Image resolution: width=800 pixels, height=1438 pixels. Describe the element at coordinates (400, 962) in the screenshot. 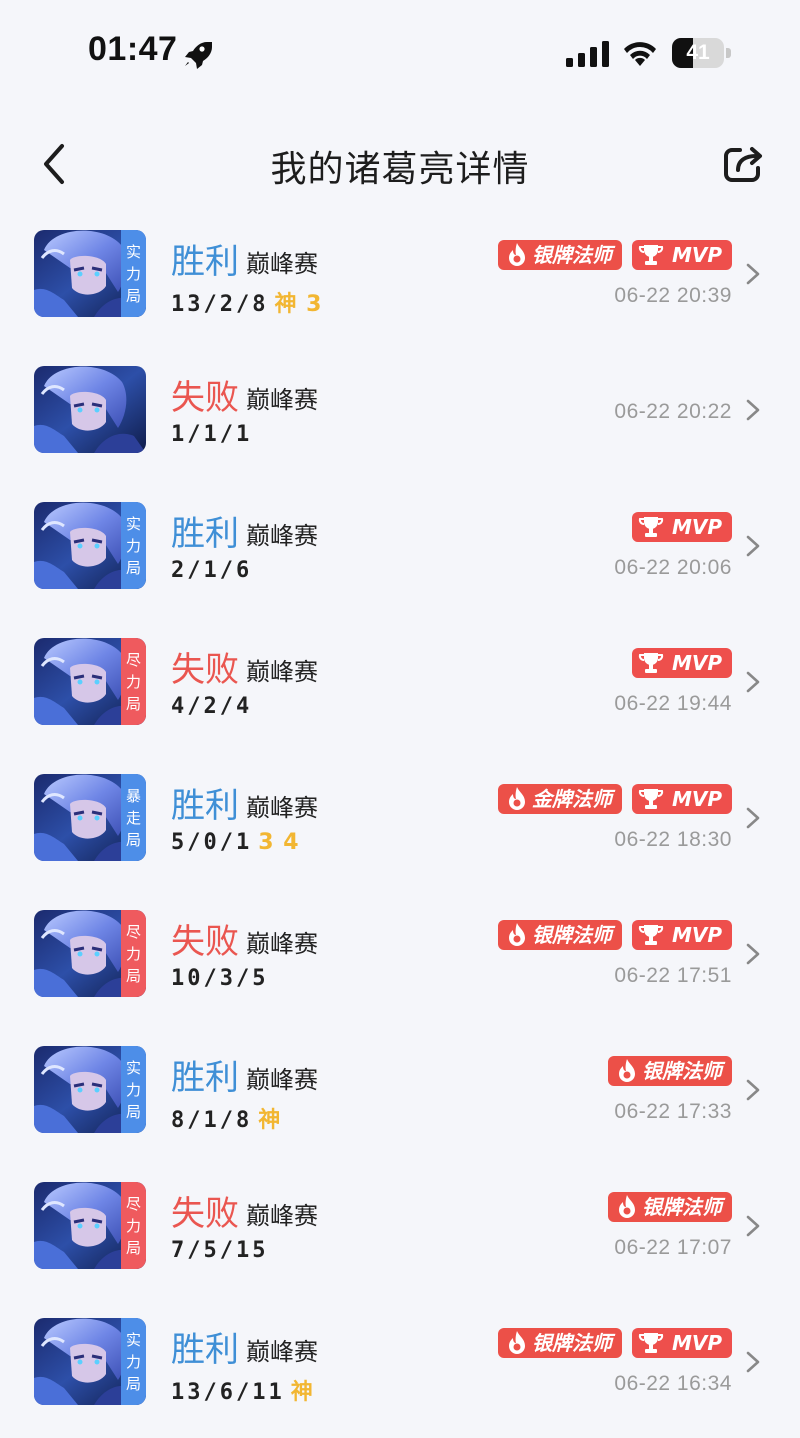

I see `match-row: 尽力局 失败 巅峰赛 10/3/5 银牌法师 MVP 06-22 17:51` at that location.